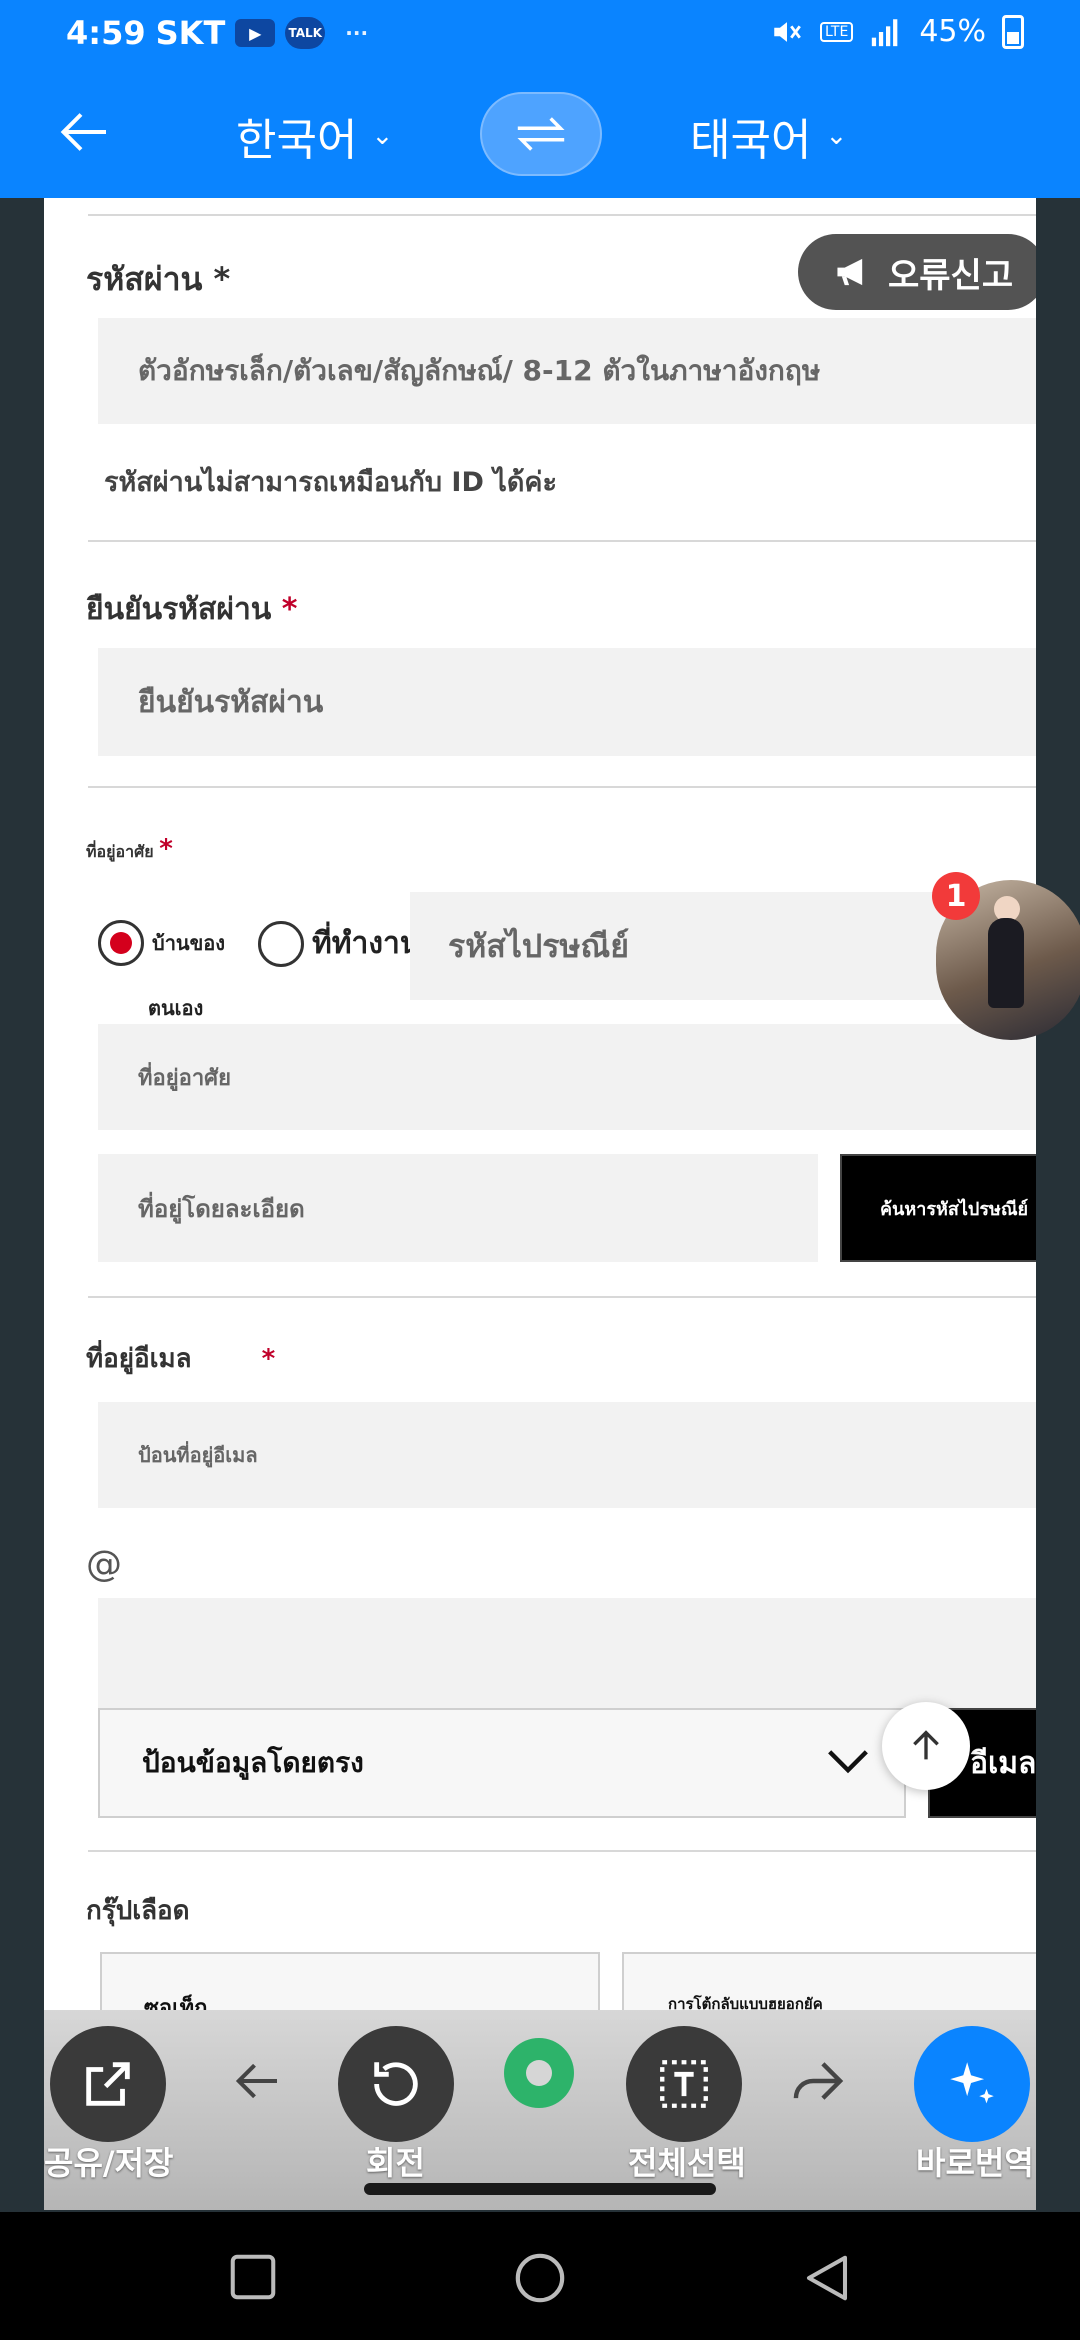 This screenshot has width=1080, height=2340. Describe the element at coordinates (158, 279) in the screenshot. I see `password-label: รหัสผ่าน *` at that location.